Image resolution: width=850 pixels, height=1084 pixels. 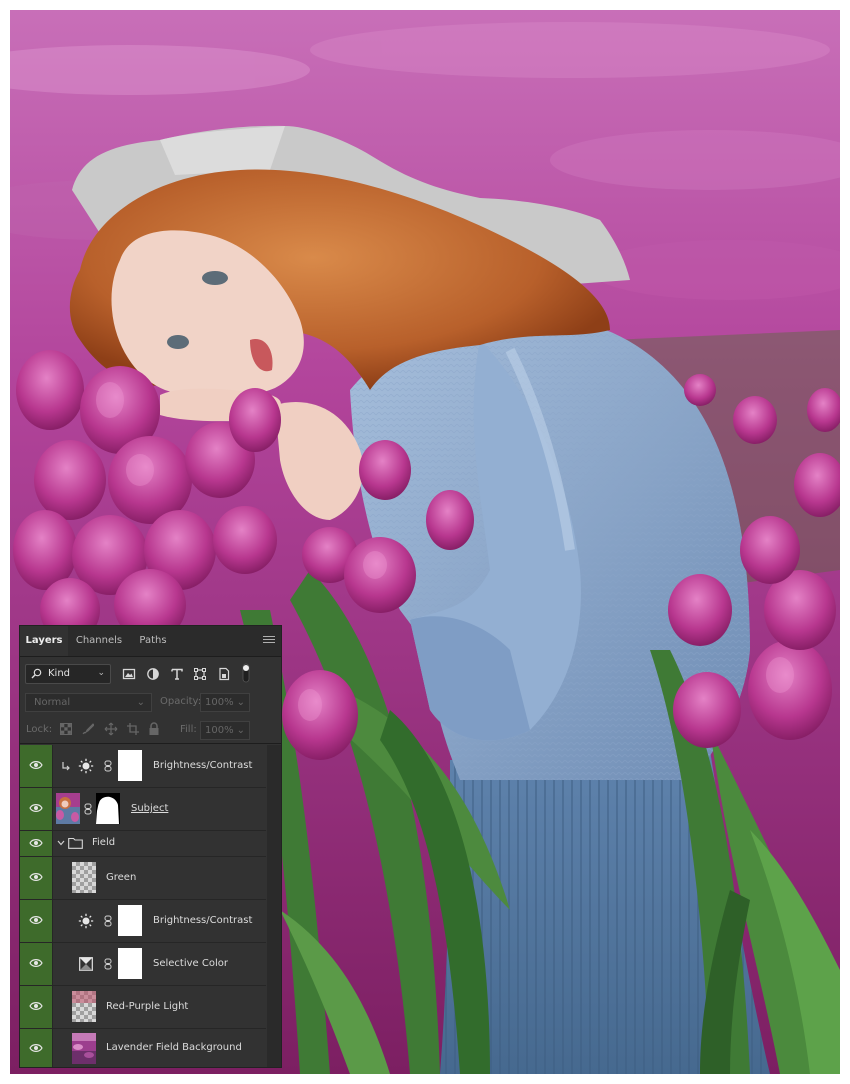 What do you see at coordinates (246, 673) in the screenshot?
I see `filter-toggle-icon` at bounding box center [246, 673].